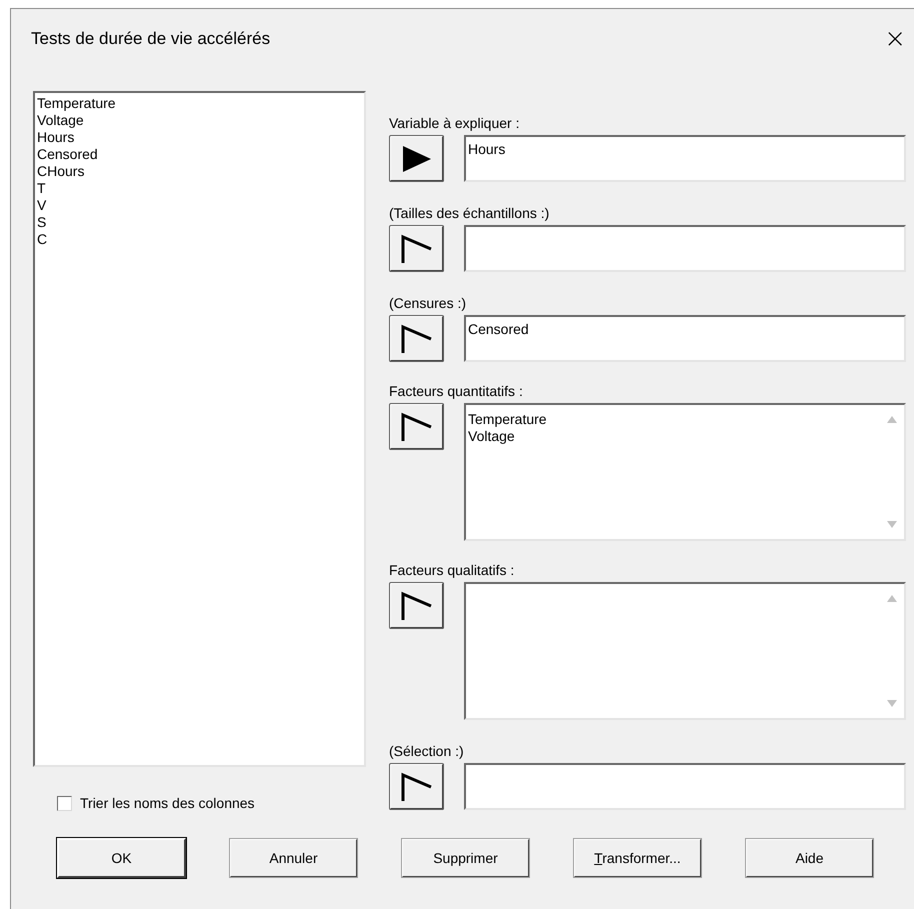 Image resolution: width=914 pixels, height=909 pixels. Describe the element at coordinates (685, 338) in the screenshot. I see `input-field: Censored` at that location.